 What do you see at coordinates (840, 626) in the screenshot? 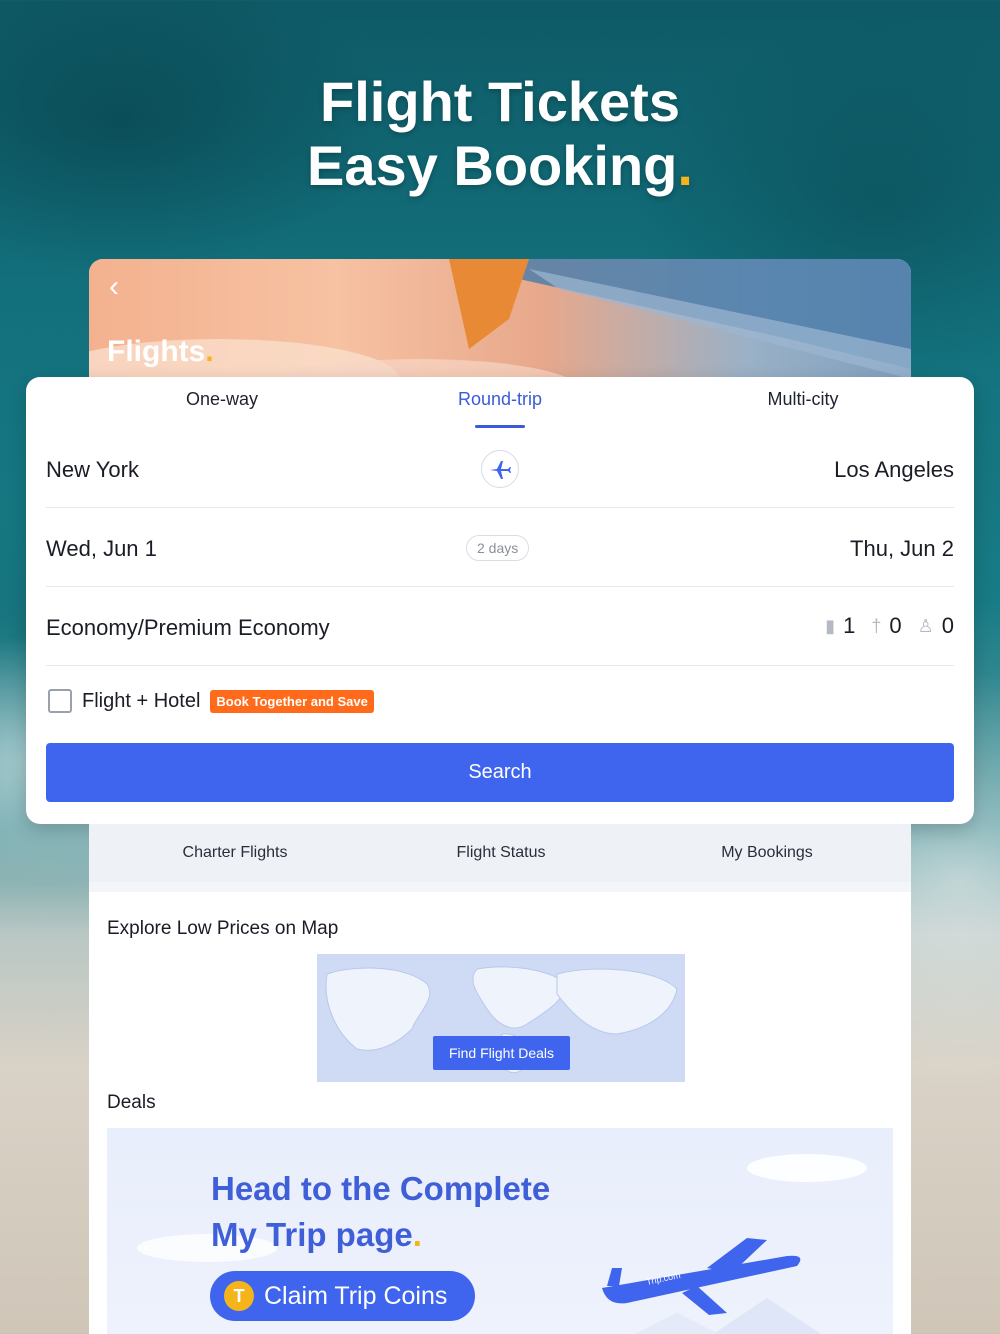
I see `adults-count: ▮ 1` at bounding box center [840, 626].